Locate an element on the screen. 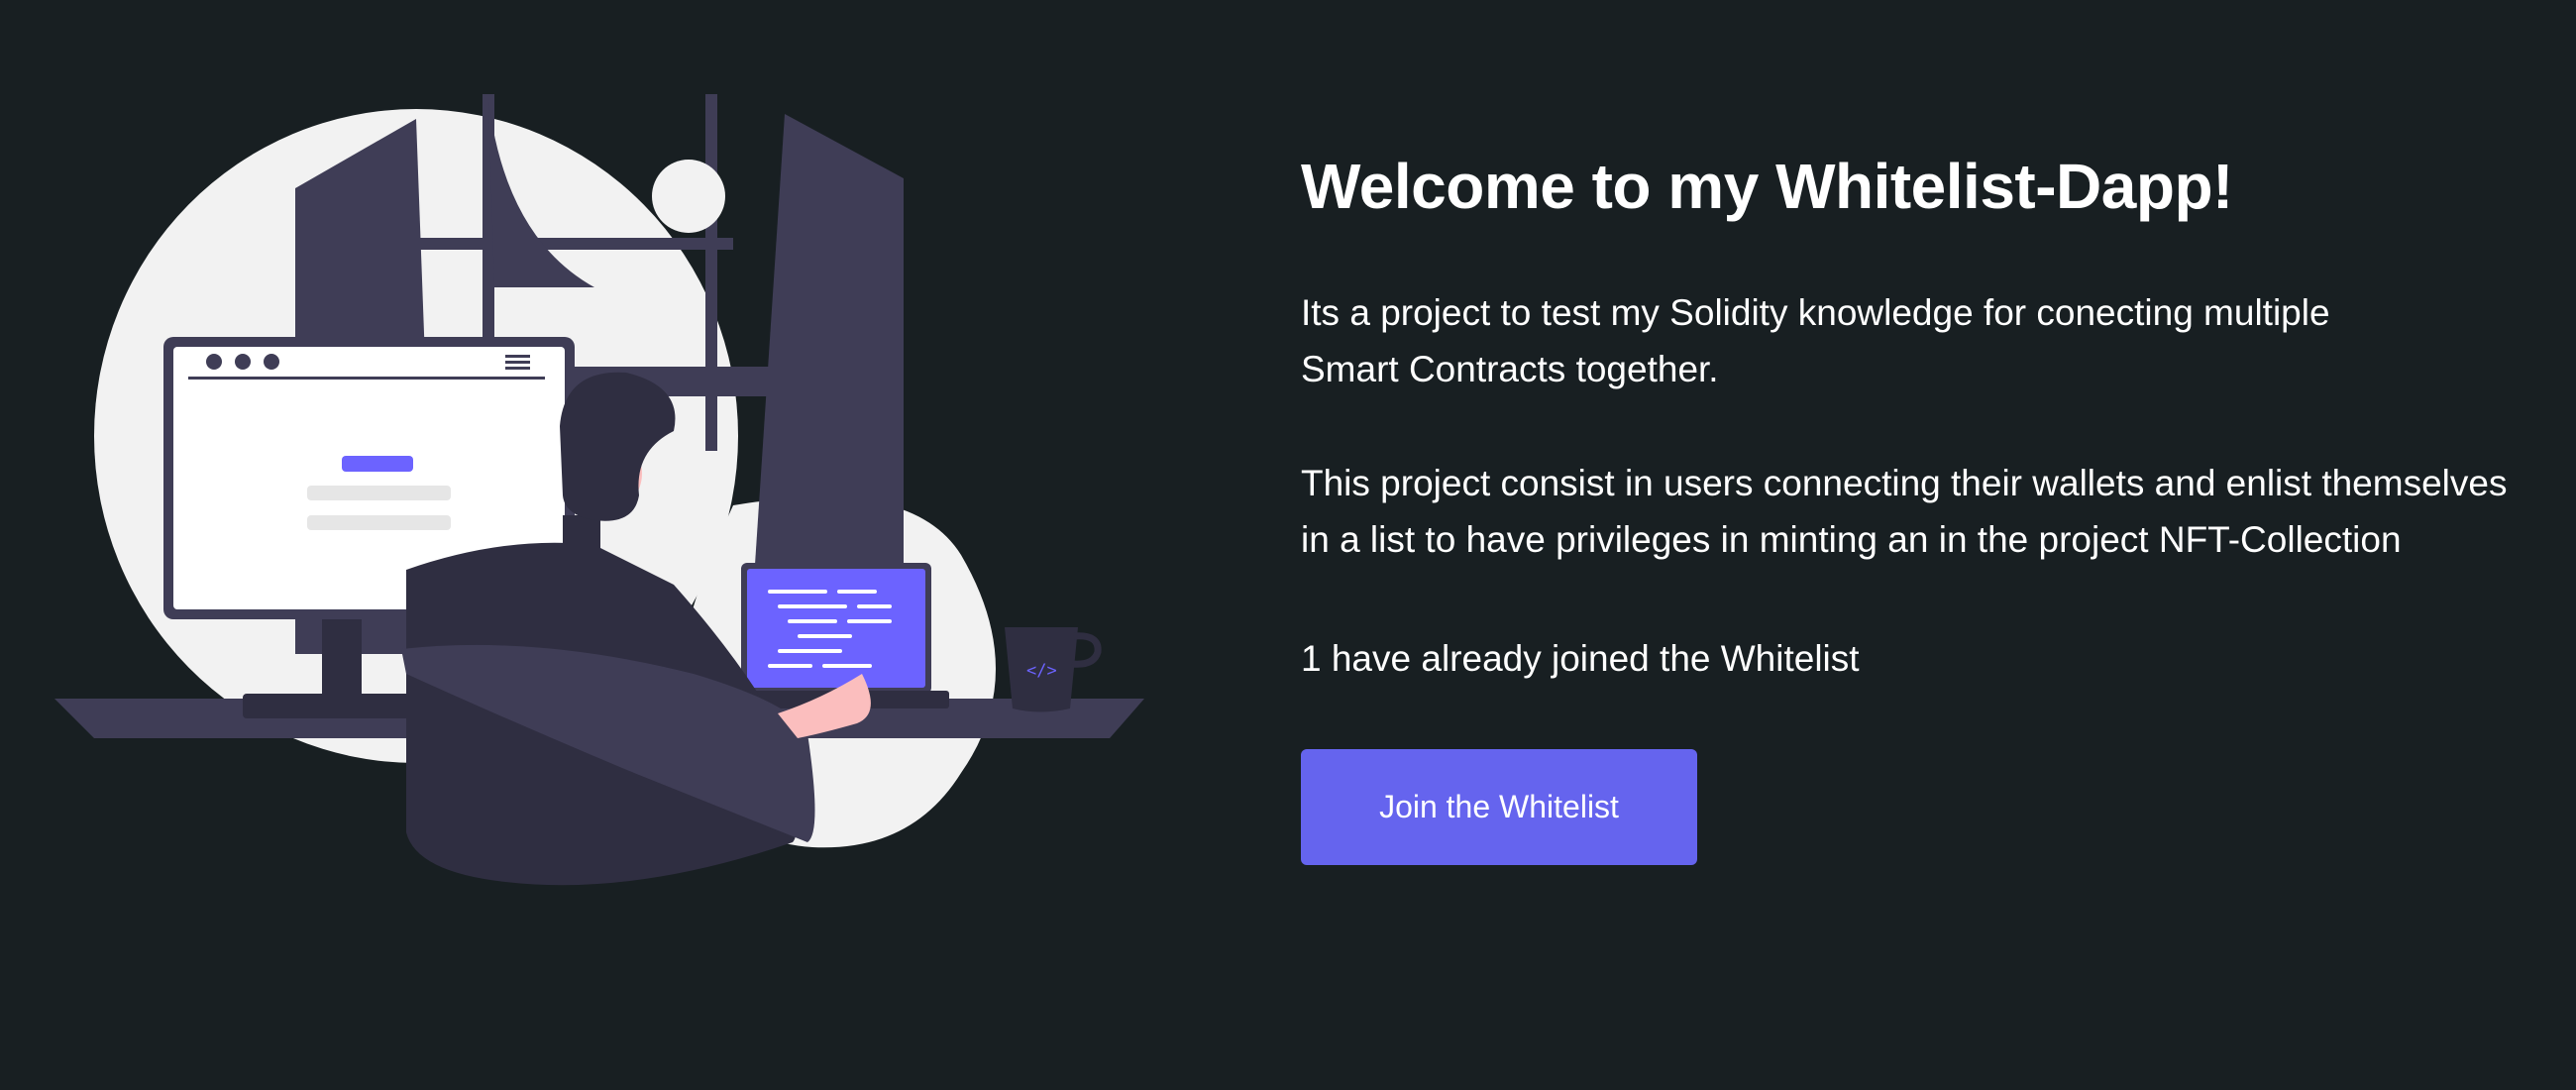  window-bar-horizontal is located at coordinates (574, 244).